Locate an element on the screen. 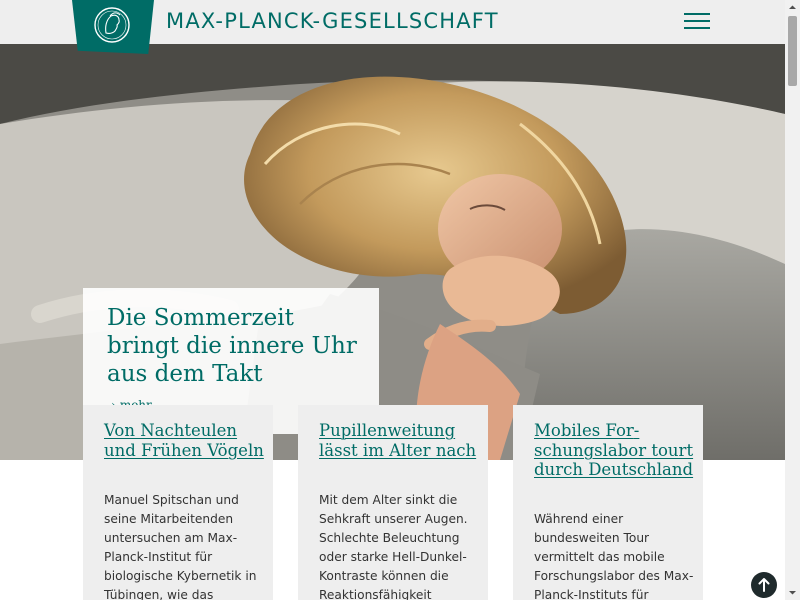  news-card-title: Pupillenweitung lässt im Alter nach is located at coordinates (399, 440).